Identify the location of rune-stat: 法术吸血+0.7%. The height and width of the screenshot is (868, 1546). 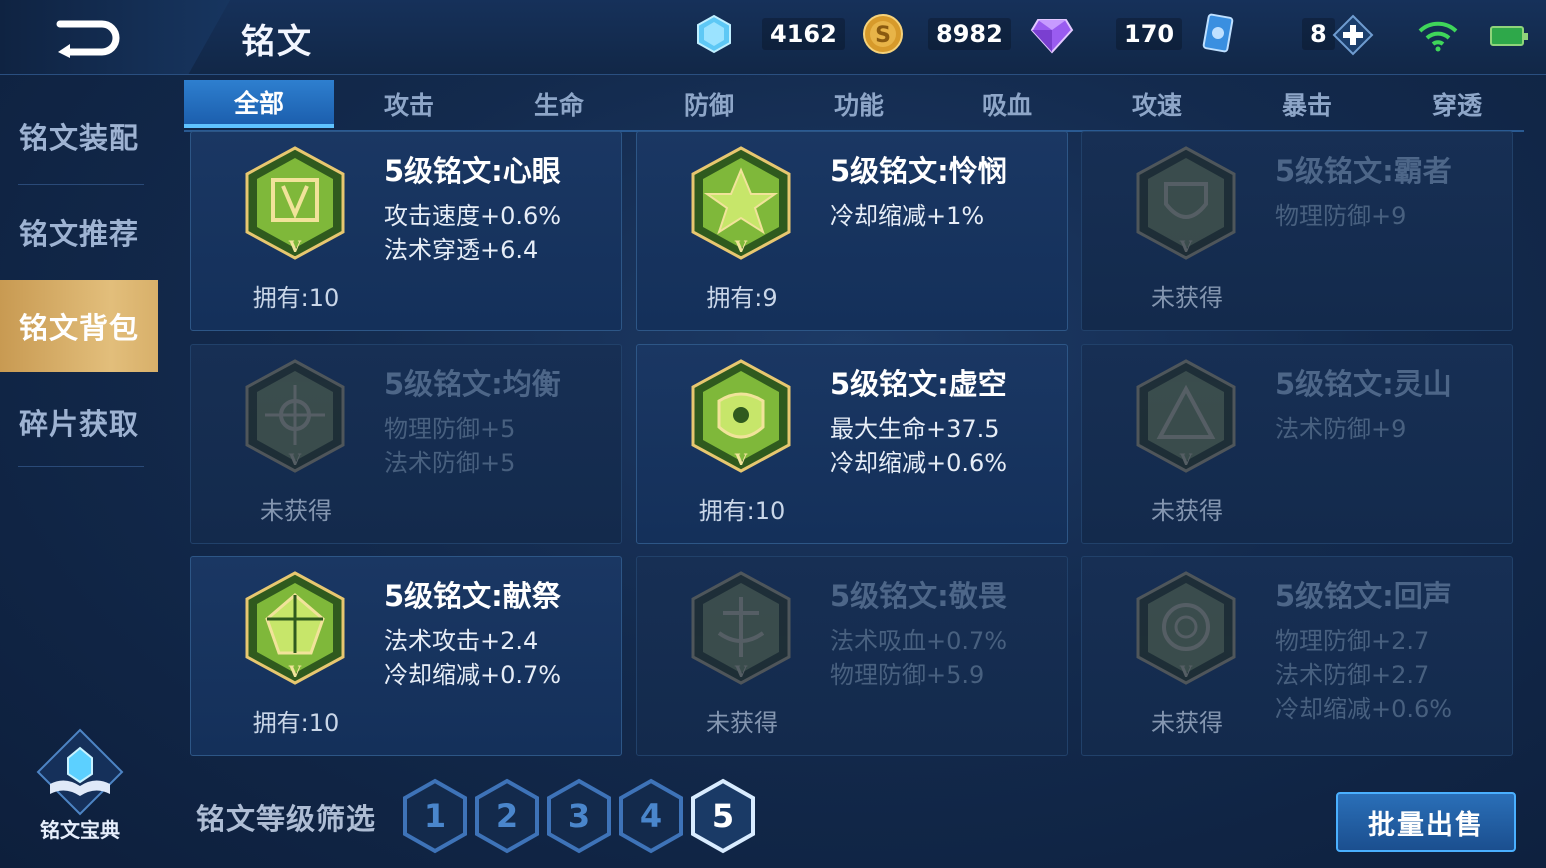
(919, 641).